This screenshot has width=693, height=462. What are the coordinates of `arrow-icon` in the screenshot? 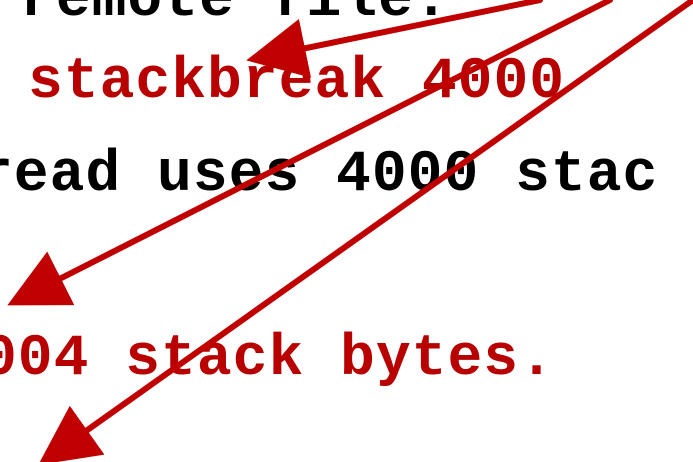 It's located at (394, 39).